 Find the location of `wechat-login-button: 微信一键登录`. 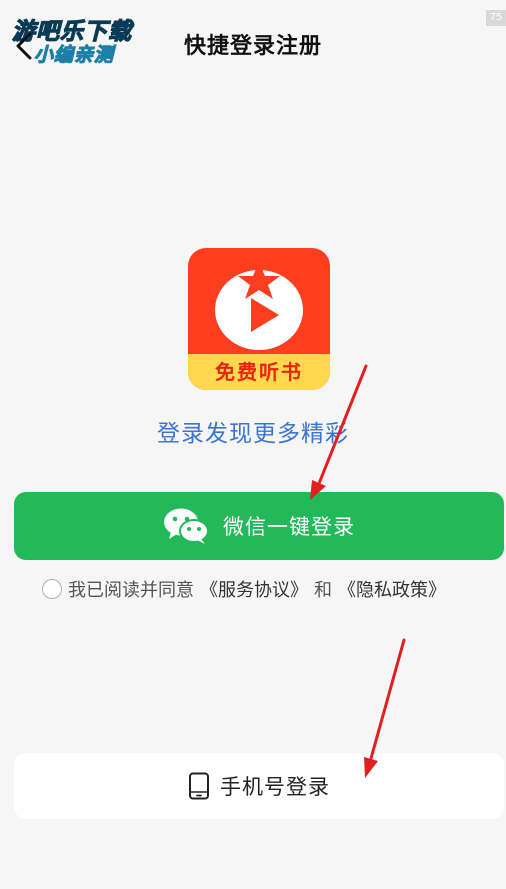

wechat-login-button: 微信一键登录 is located at coordinates (259, 526).